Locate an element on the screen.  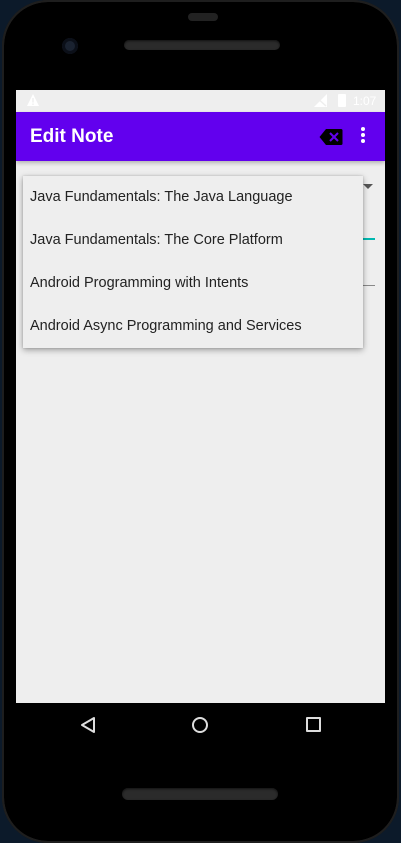
more-vert-icon is located at coordinates (363, 137).